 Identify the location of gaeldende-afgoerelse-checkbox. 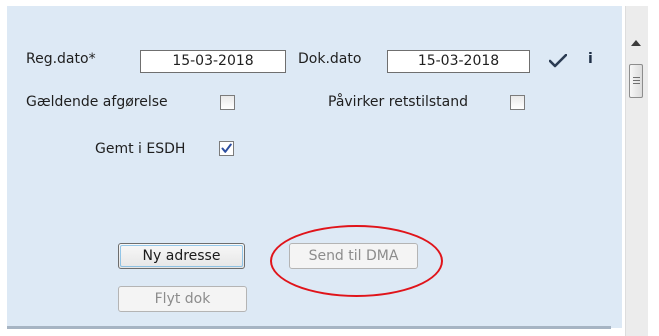
(227, 102).